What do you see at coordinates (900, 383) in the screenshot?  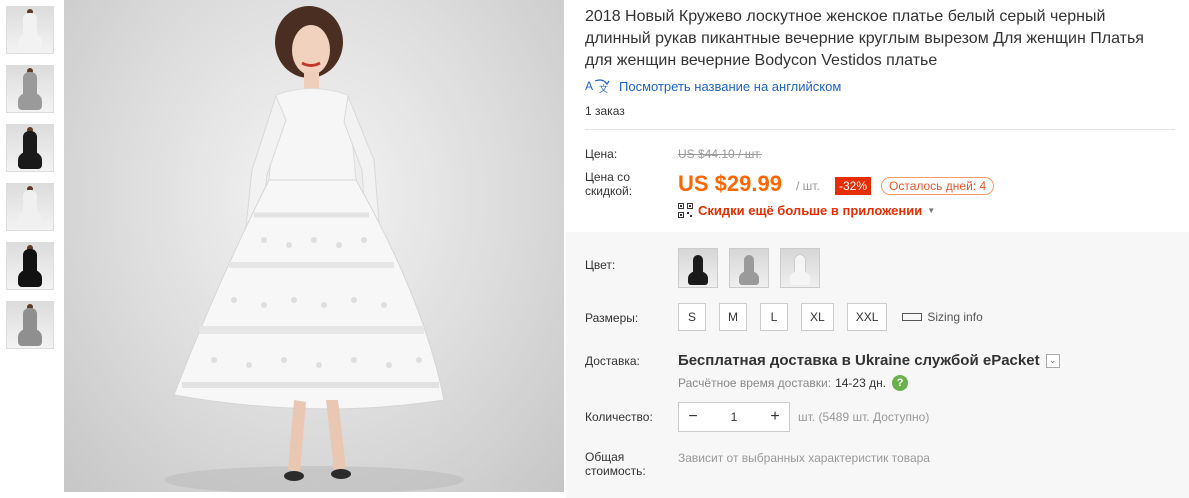 I see `help-icon: ?` at bounding box center [900, 383].